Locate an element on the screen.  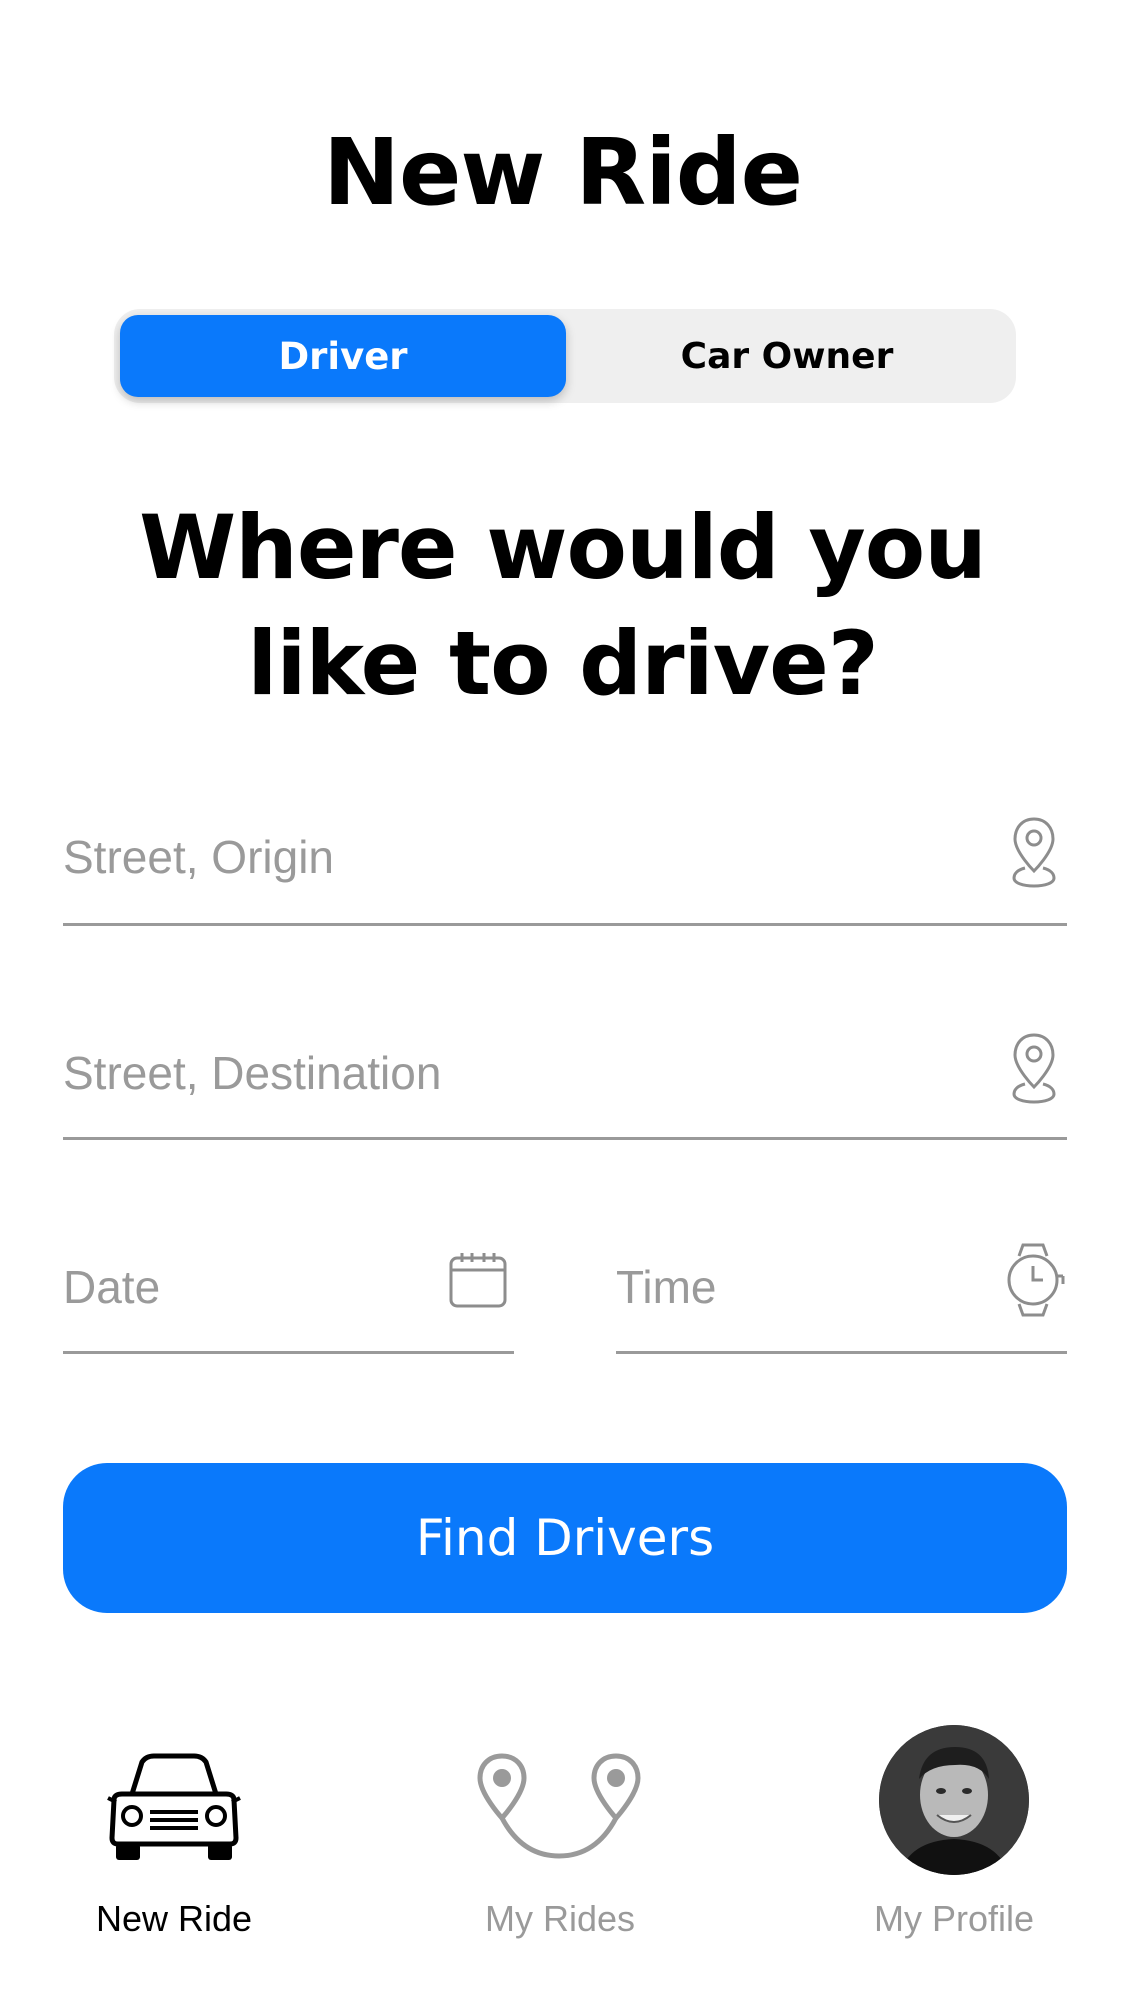
destination-placeholder: Street, Destination is located at coordinates (252, 1073).